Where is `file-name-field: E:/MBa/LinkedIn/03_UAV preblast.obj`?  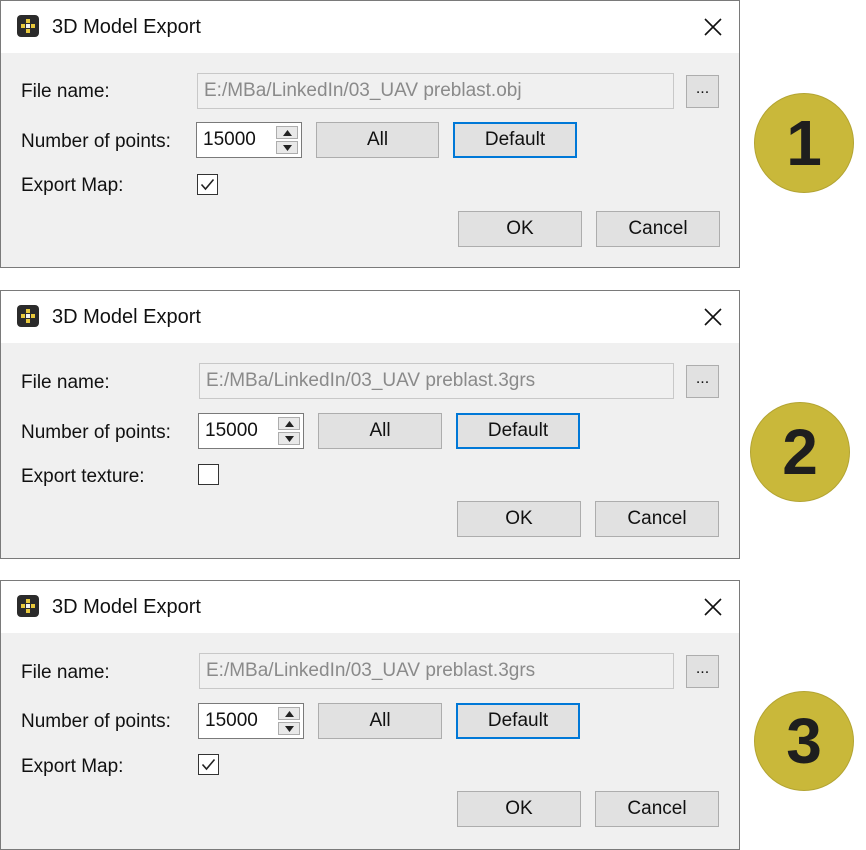
file-name-field: E:/MBa/LinkedIn/03_UAV preblast.obj is located at coordinates (435, 91).